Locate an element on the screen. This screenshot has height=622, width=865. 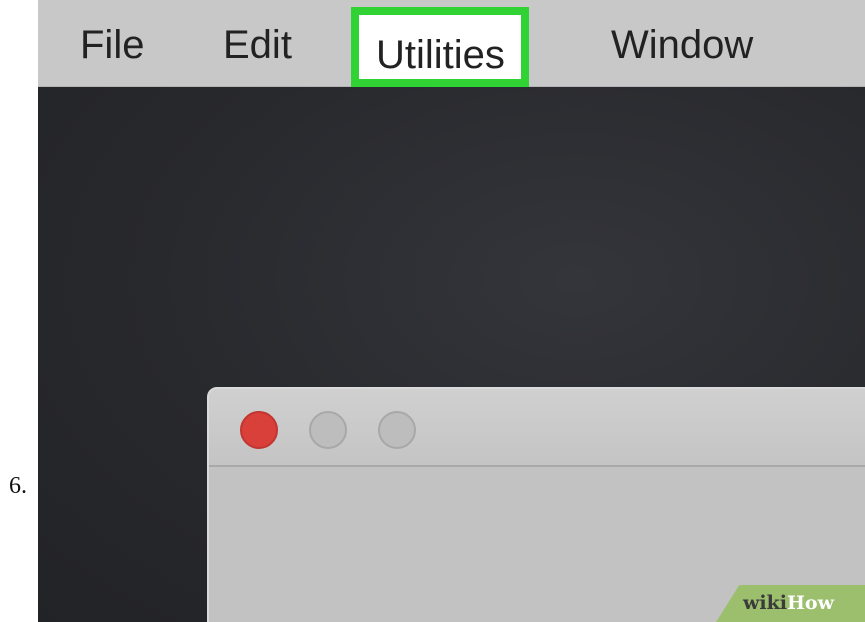
window-titlebar is located at coordinates (537, 428).